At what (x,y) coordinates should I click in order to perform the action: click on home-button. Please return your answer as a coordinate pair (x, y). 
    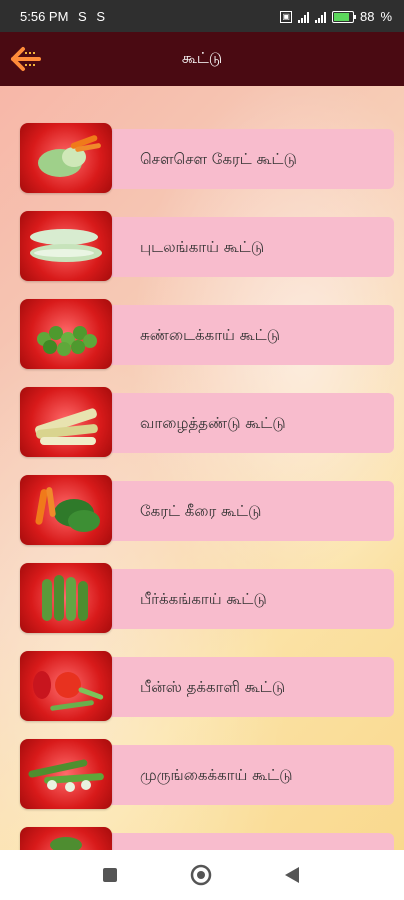
    Looking at the image, I should click on (201, 877).